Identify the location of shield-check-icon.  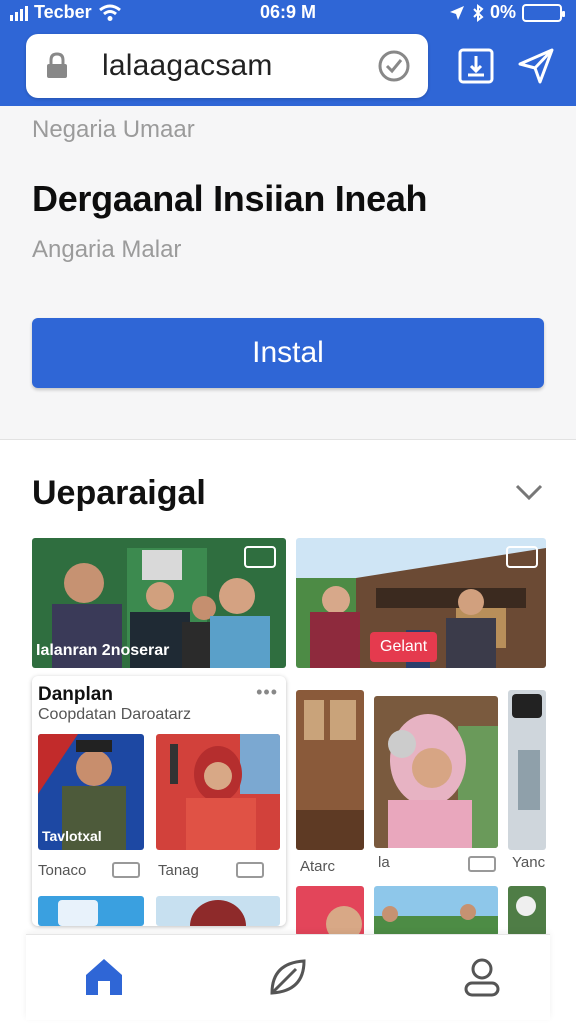
(394, 66).